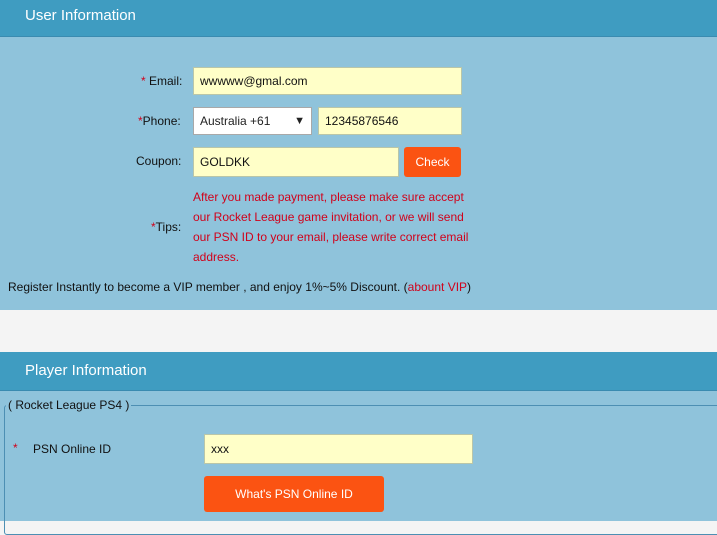 The width and height of the screenshot is (717, 535). What do you see at coordinates (72, 449) in the screenshot?
I see `psn-label: PSN Online ID` at bounding box center [72, 449].